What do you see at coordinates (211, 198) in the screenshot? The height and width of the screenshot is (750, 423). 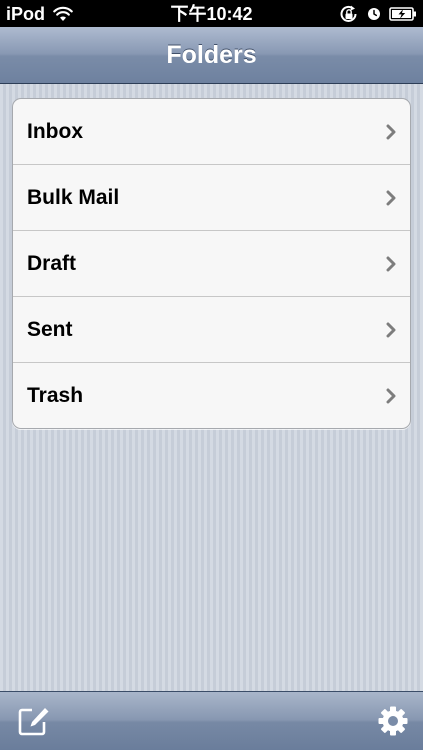 I see `folder-row-bulk-mail: Bulk Mail` at bounding box center [211, 198].